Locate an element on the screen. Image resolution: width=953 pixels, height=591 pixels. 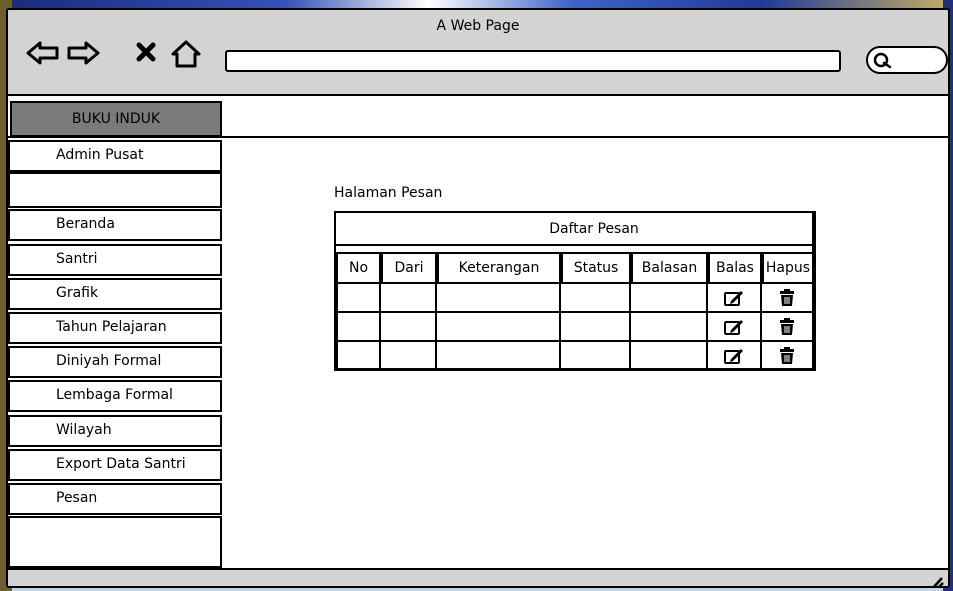
sidebar-item-export-data-santri: Export Data Santri is located at coordinates (115, 465).